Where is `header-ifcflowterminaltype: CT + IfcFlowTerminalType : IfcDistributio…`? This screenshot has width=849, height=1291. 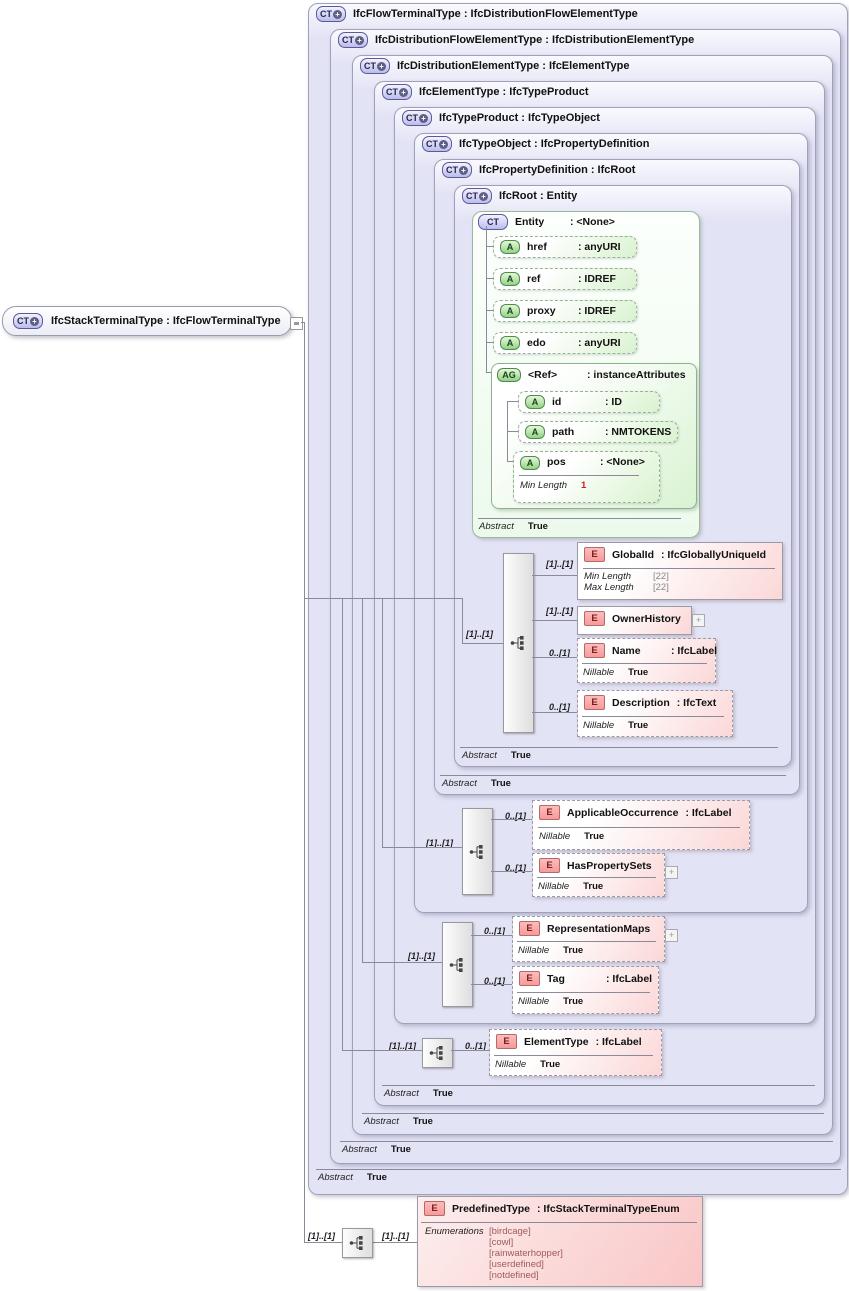
header-ifcflowterminaltype: CT + IfcFlowTerminalType : IfcDistributio… is located at coordinates (477, 14).